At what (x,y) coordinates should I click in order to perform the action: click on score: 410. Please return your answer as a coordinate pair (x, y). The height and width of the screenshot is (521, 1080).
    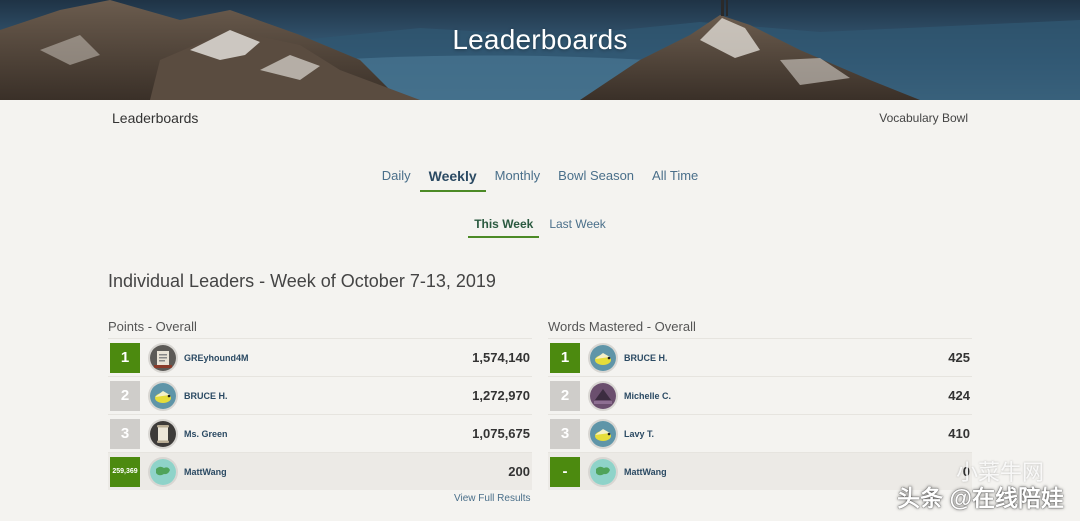
    Looking at the image, I should click on (959, 433).